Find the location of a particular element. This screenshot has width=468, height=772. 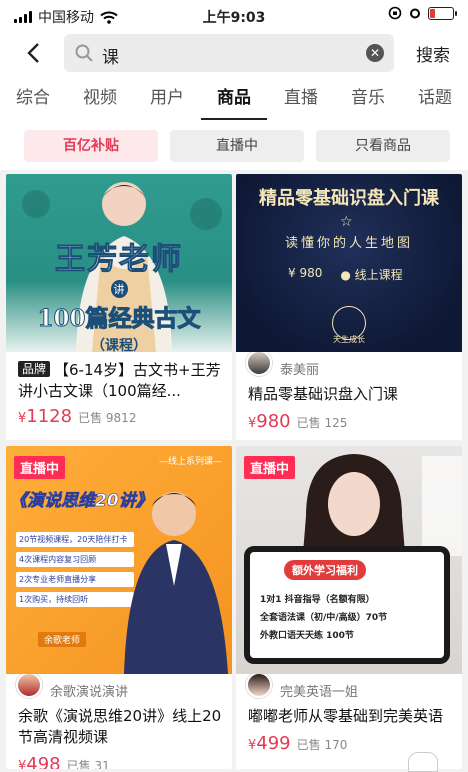

image-bullet: 1对1 抖音指导（名额有限） is located at coordinates (317, 600).